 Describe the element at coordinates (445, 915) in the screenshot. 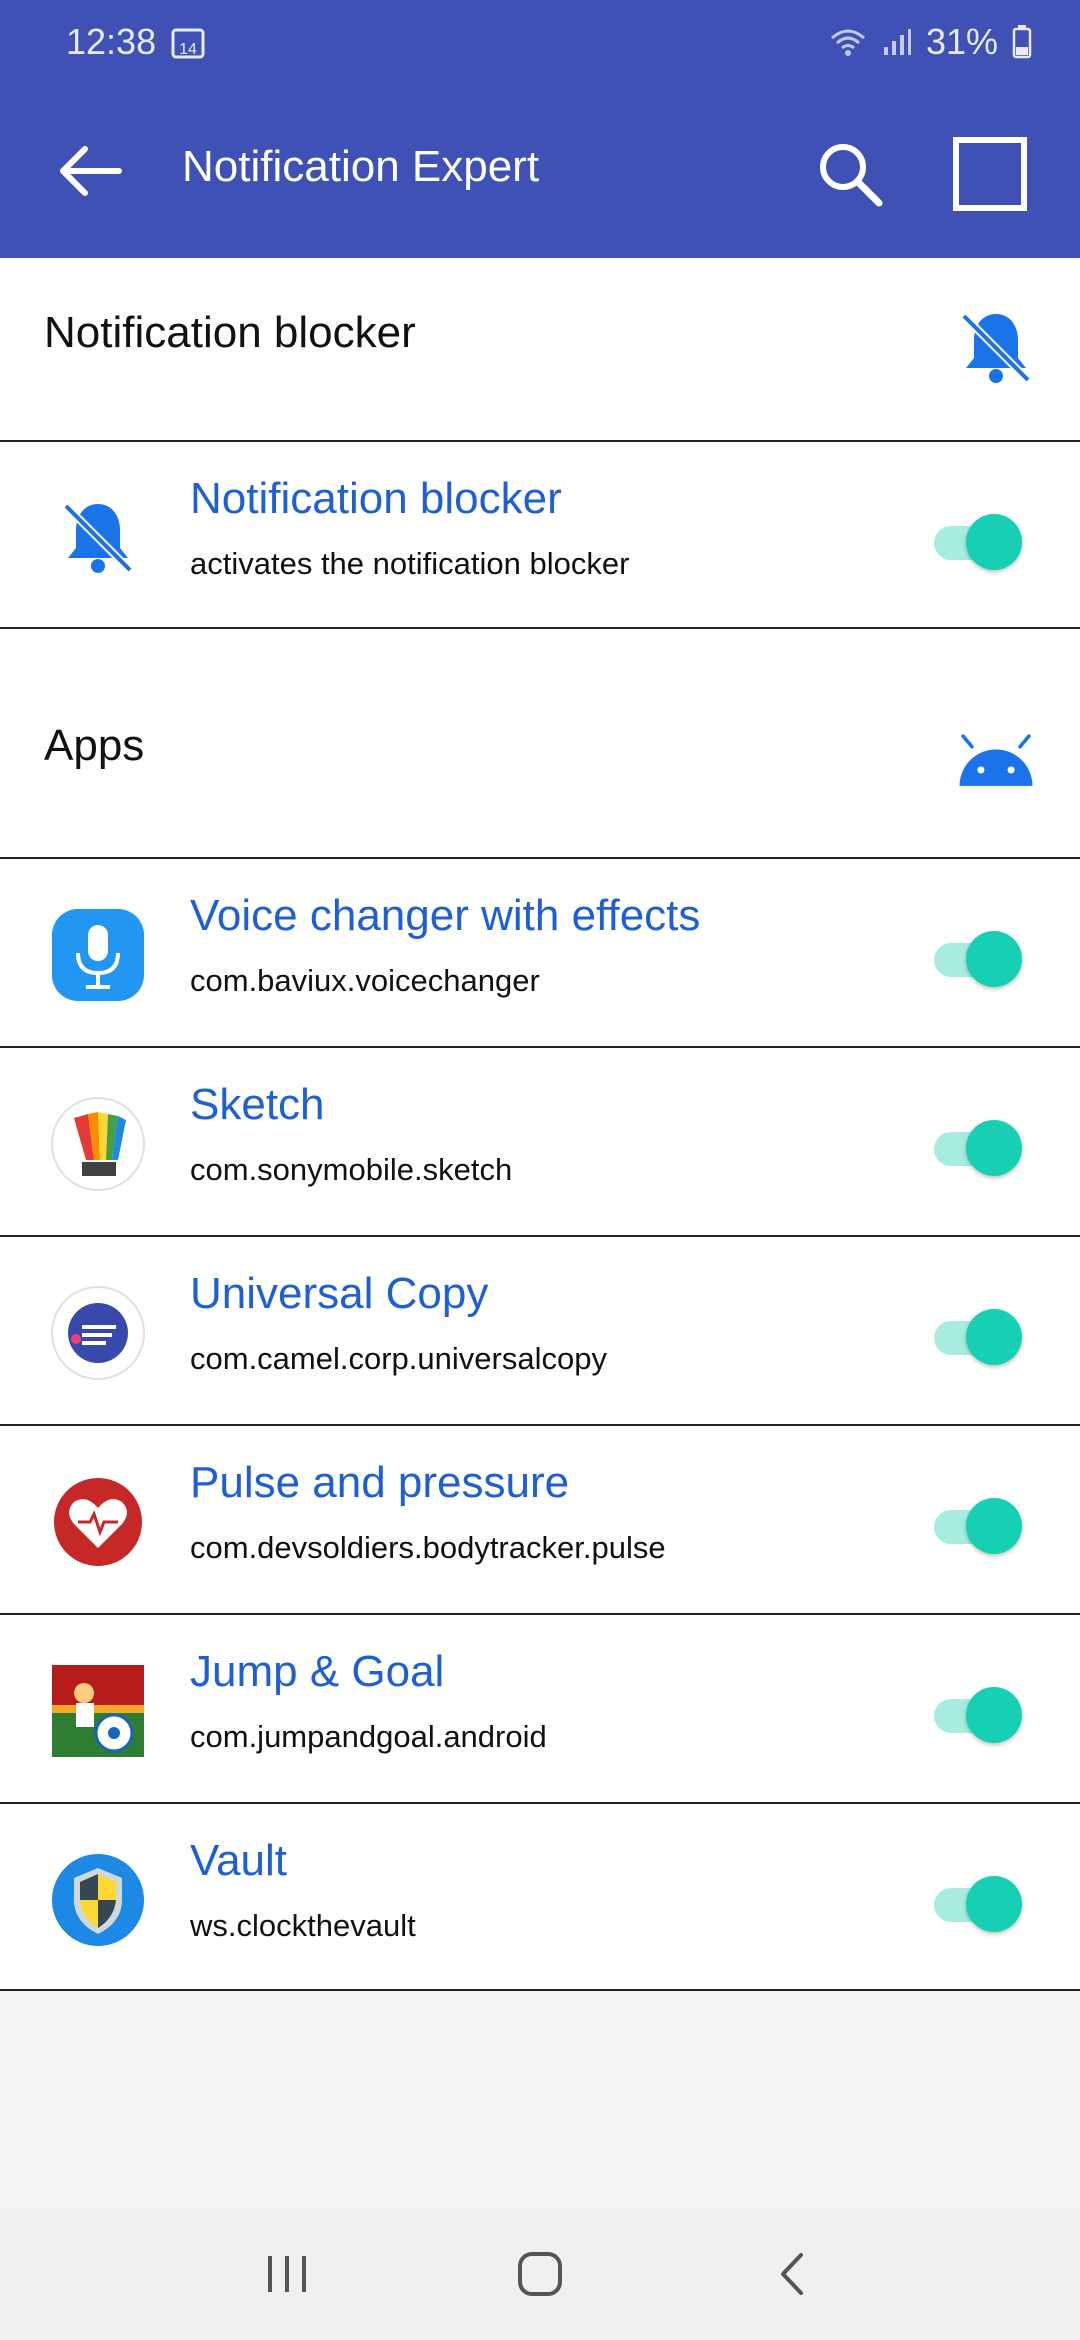

I see `list-item-title: Voice changer with effects` at that location.